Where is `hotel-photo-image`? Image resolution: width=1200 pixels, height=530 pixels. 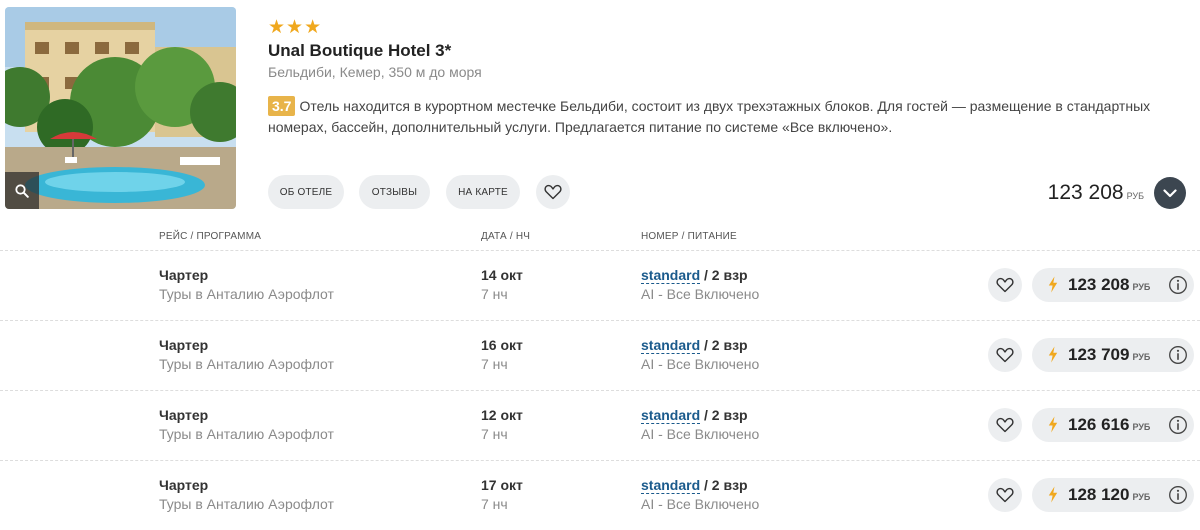 hotel-photo-image is located at coordinates (120, 108).